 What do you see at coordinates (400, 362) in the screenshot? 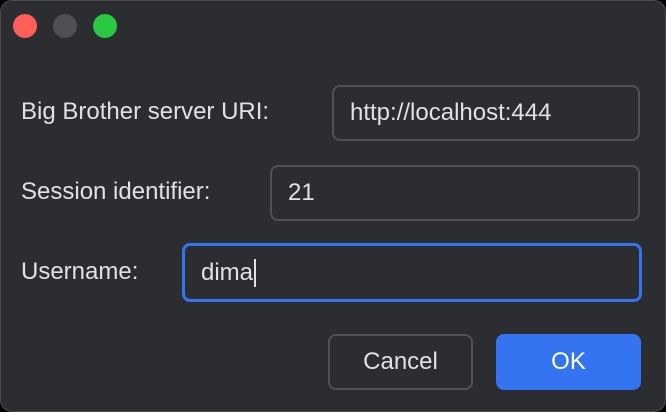
I see `cancel-button: Cancel` at bounding box center [400, 362].